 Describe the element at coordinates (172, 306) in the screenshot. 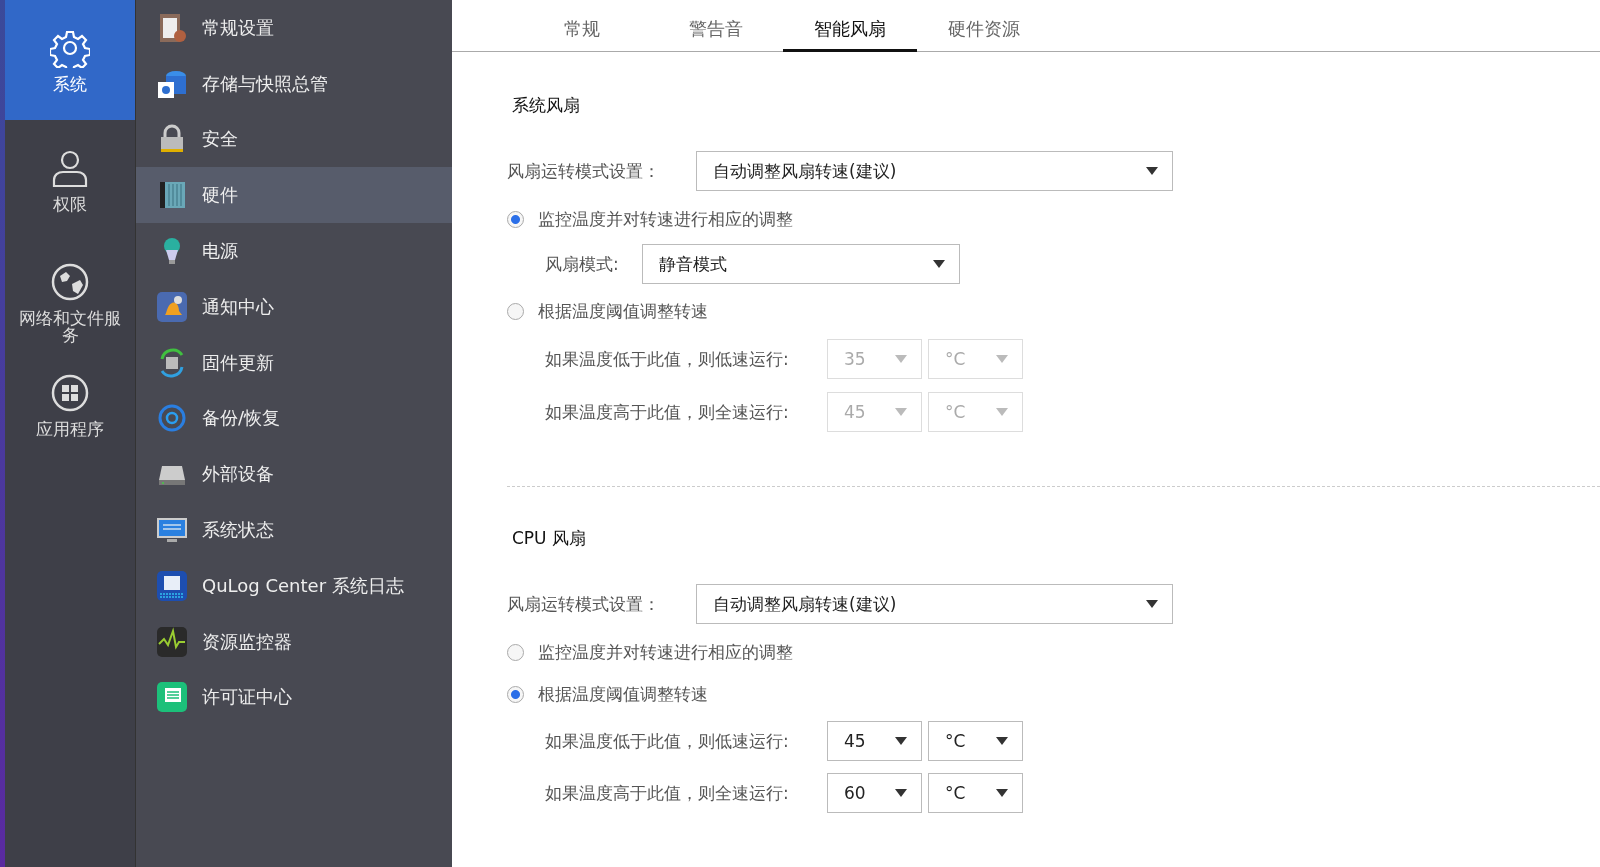

I see `bell-icon` at that location.